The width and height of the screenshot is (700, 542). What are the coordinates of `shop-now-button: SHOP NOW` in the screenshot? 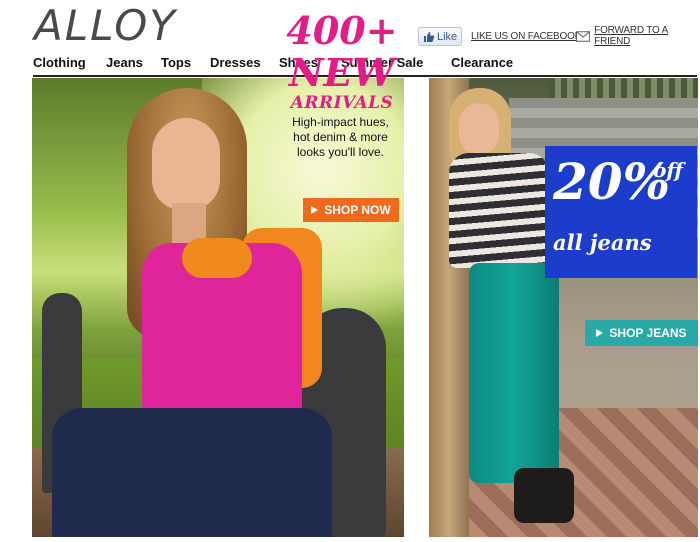 It's located at (351, 210).